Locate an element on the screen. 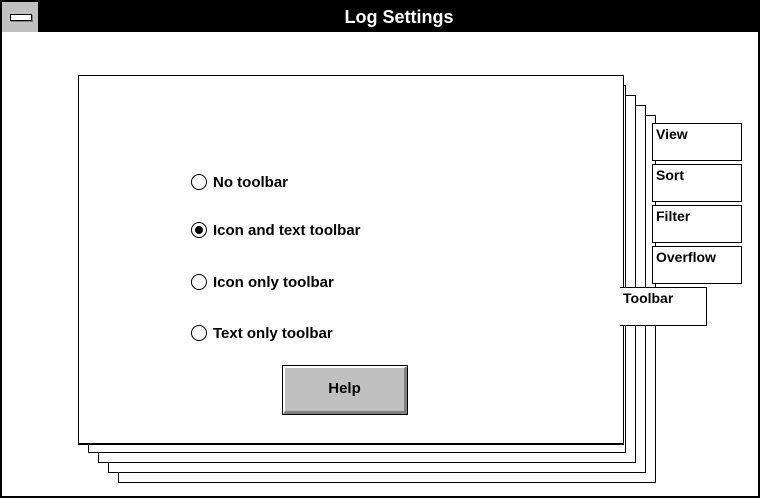 Image resolution: width=764 pixels, height=503 pixels. option-text-only-toolbar-label: Text only toolbar is located at coordinates (273, 333).